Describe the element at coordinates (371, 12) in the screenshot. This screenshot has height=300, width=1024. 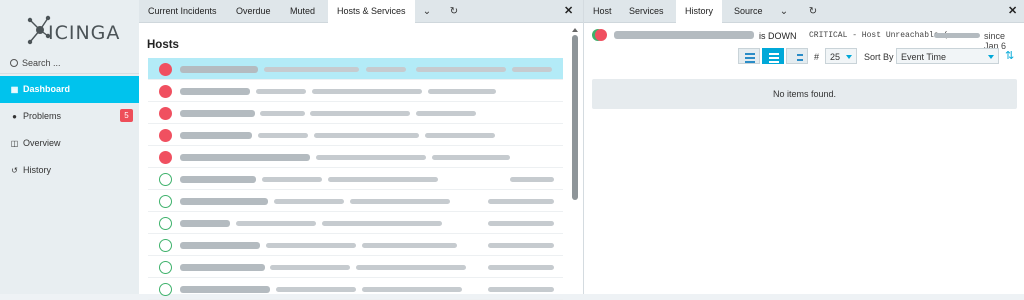
I see `tab-hosts-services: Hosts & Services` at that location.